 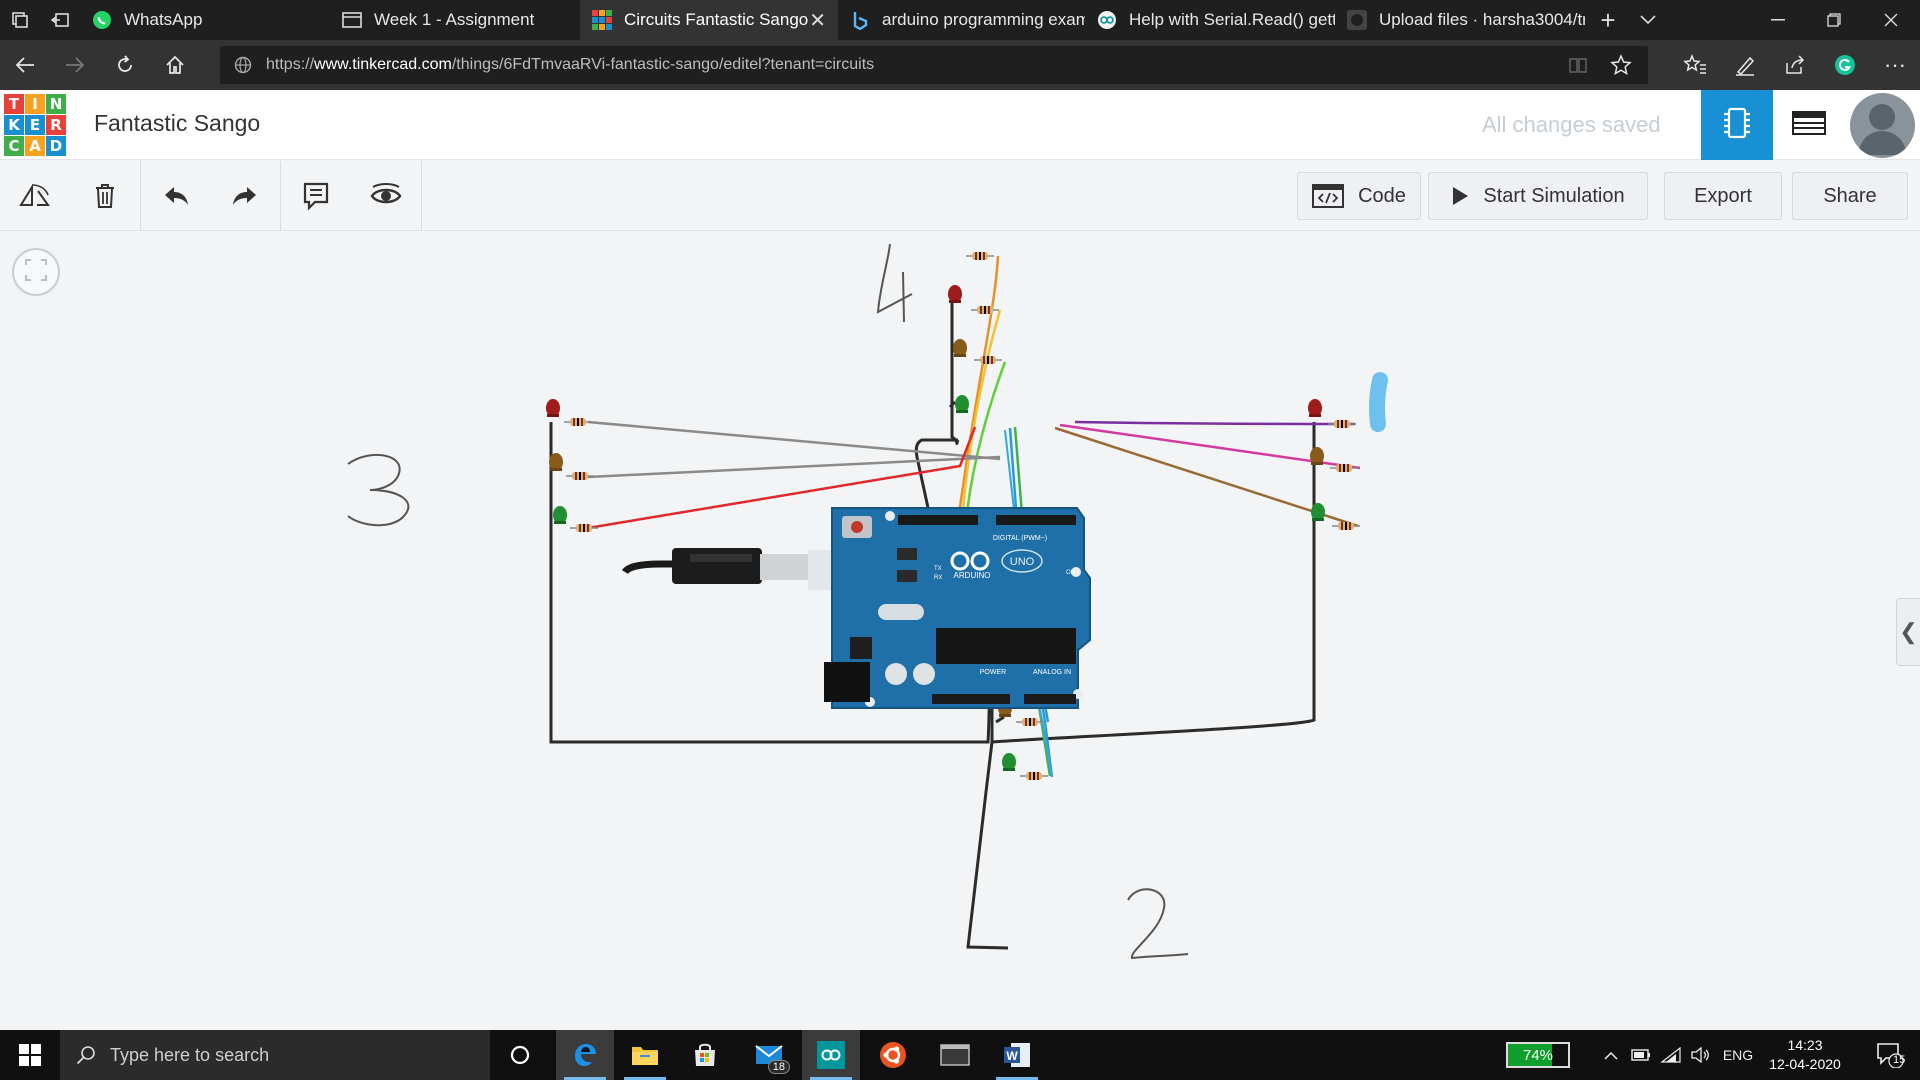 I want to click on home-icon, so click(x=175, y=65).